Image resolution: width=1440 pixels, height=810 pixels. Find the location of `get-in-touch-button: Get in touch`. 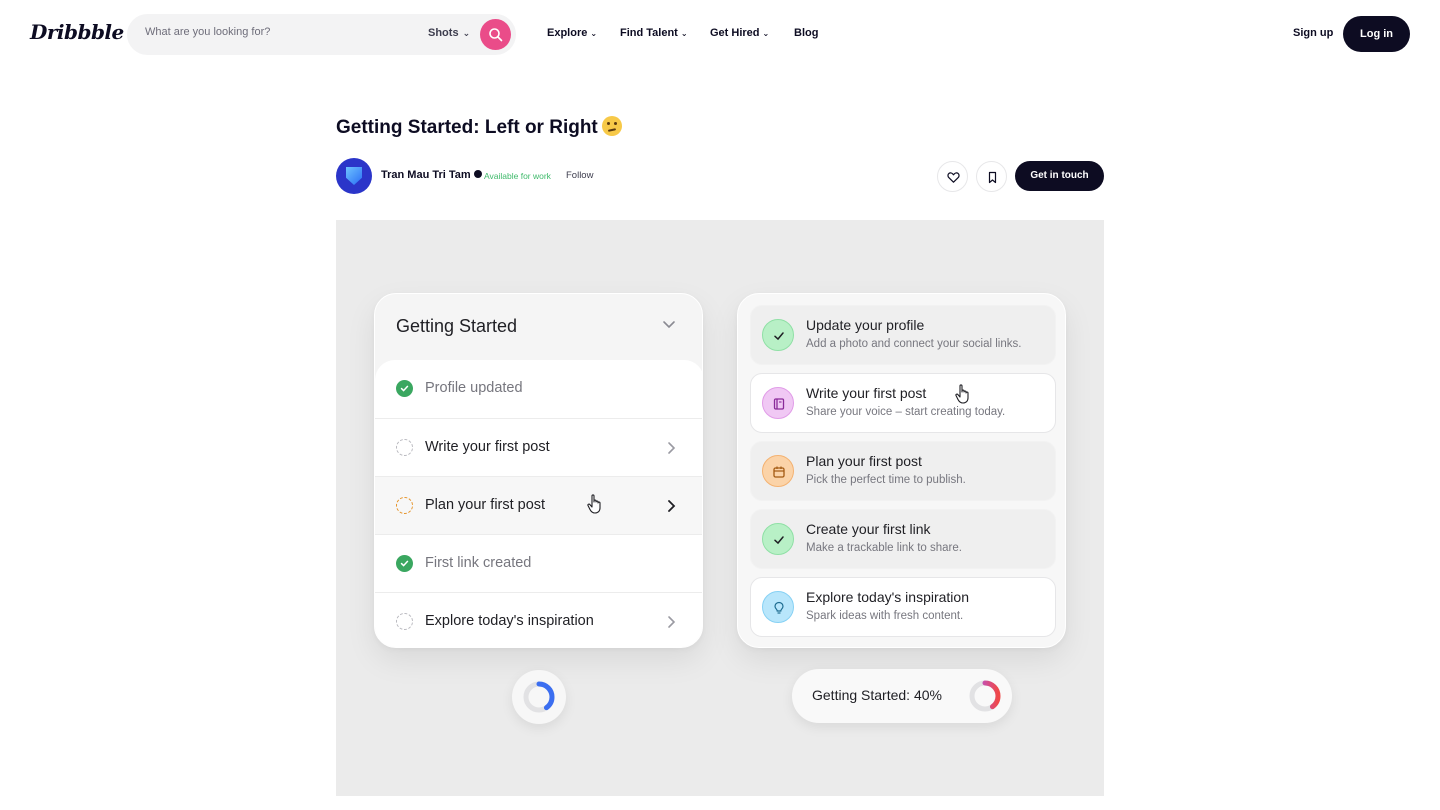

get-in-touch-button: Get in touch is located at coordinates (1059, 176).